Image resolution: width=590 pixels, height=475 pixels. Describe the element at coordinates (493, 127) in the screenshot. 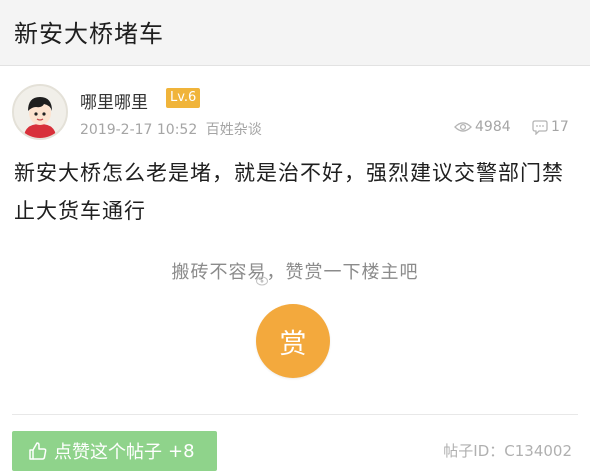

I see `views-count: 4984` at that location.